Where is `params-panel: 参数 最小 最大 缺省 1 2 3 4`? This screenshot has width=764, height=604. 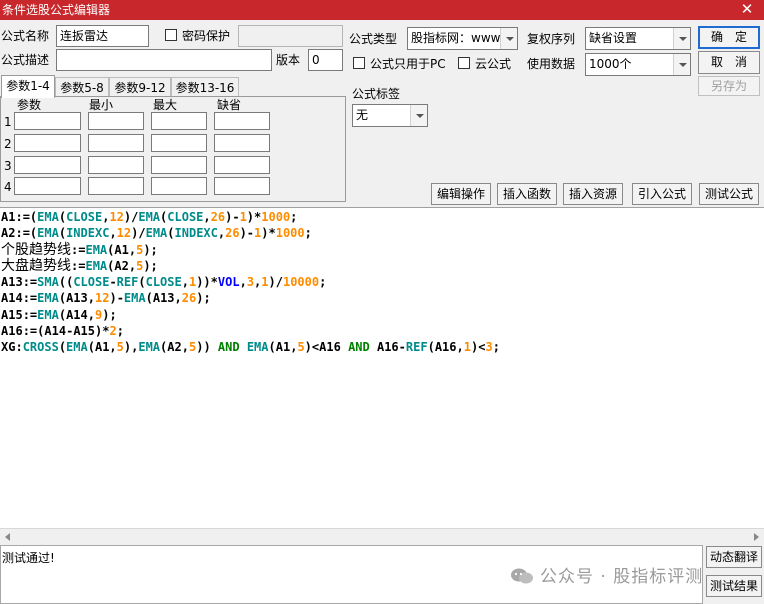 params-panel: 参数 最小 最大 缺省 1 2 3 4 is located at coordinates (173, 149).